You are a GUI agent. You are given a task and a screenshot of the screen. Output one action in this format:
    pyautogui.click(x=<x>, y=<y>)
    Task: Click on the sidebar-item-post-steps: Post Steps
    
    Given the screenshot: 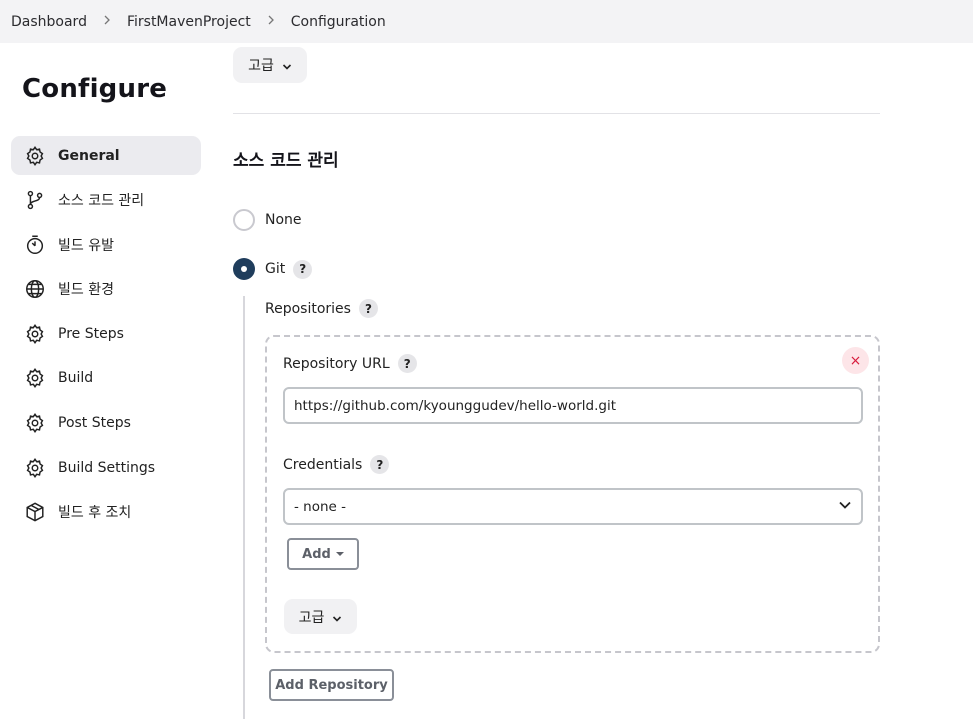 What is the action you would take?
    pyautogui.click(x=106, y=423)
    